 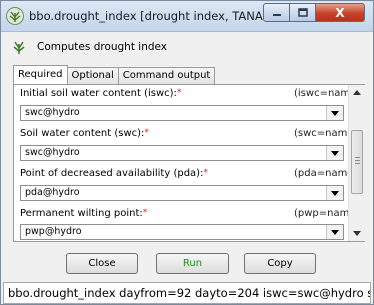 What do you see at coordinates (92, 75) in the screenshot?
I see `tab-optional: Optional` at bounding box center [92, 75].